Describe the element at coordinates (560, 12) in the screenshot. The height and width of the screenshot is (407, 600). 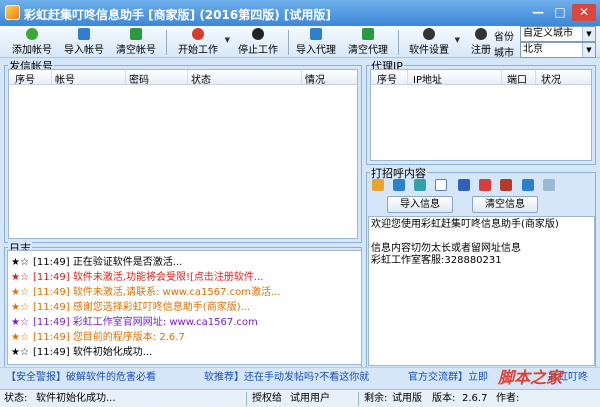
I see `maximize-button: □` at that location.